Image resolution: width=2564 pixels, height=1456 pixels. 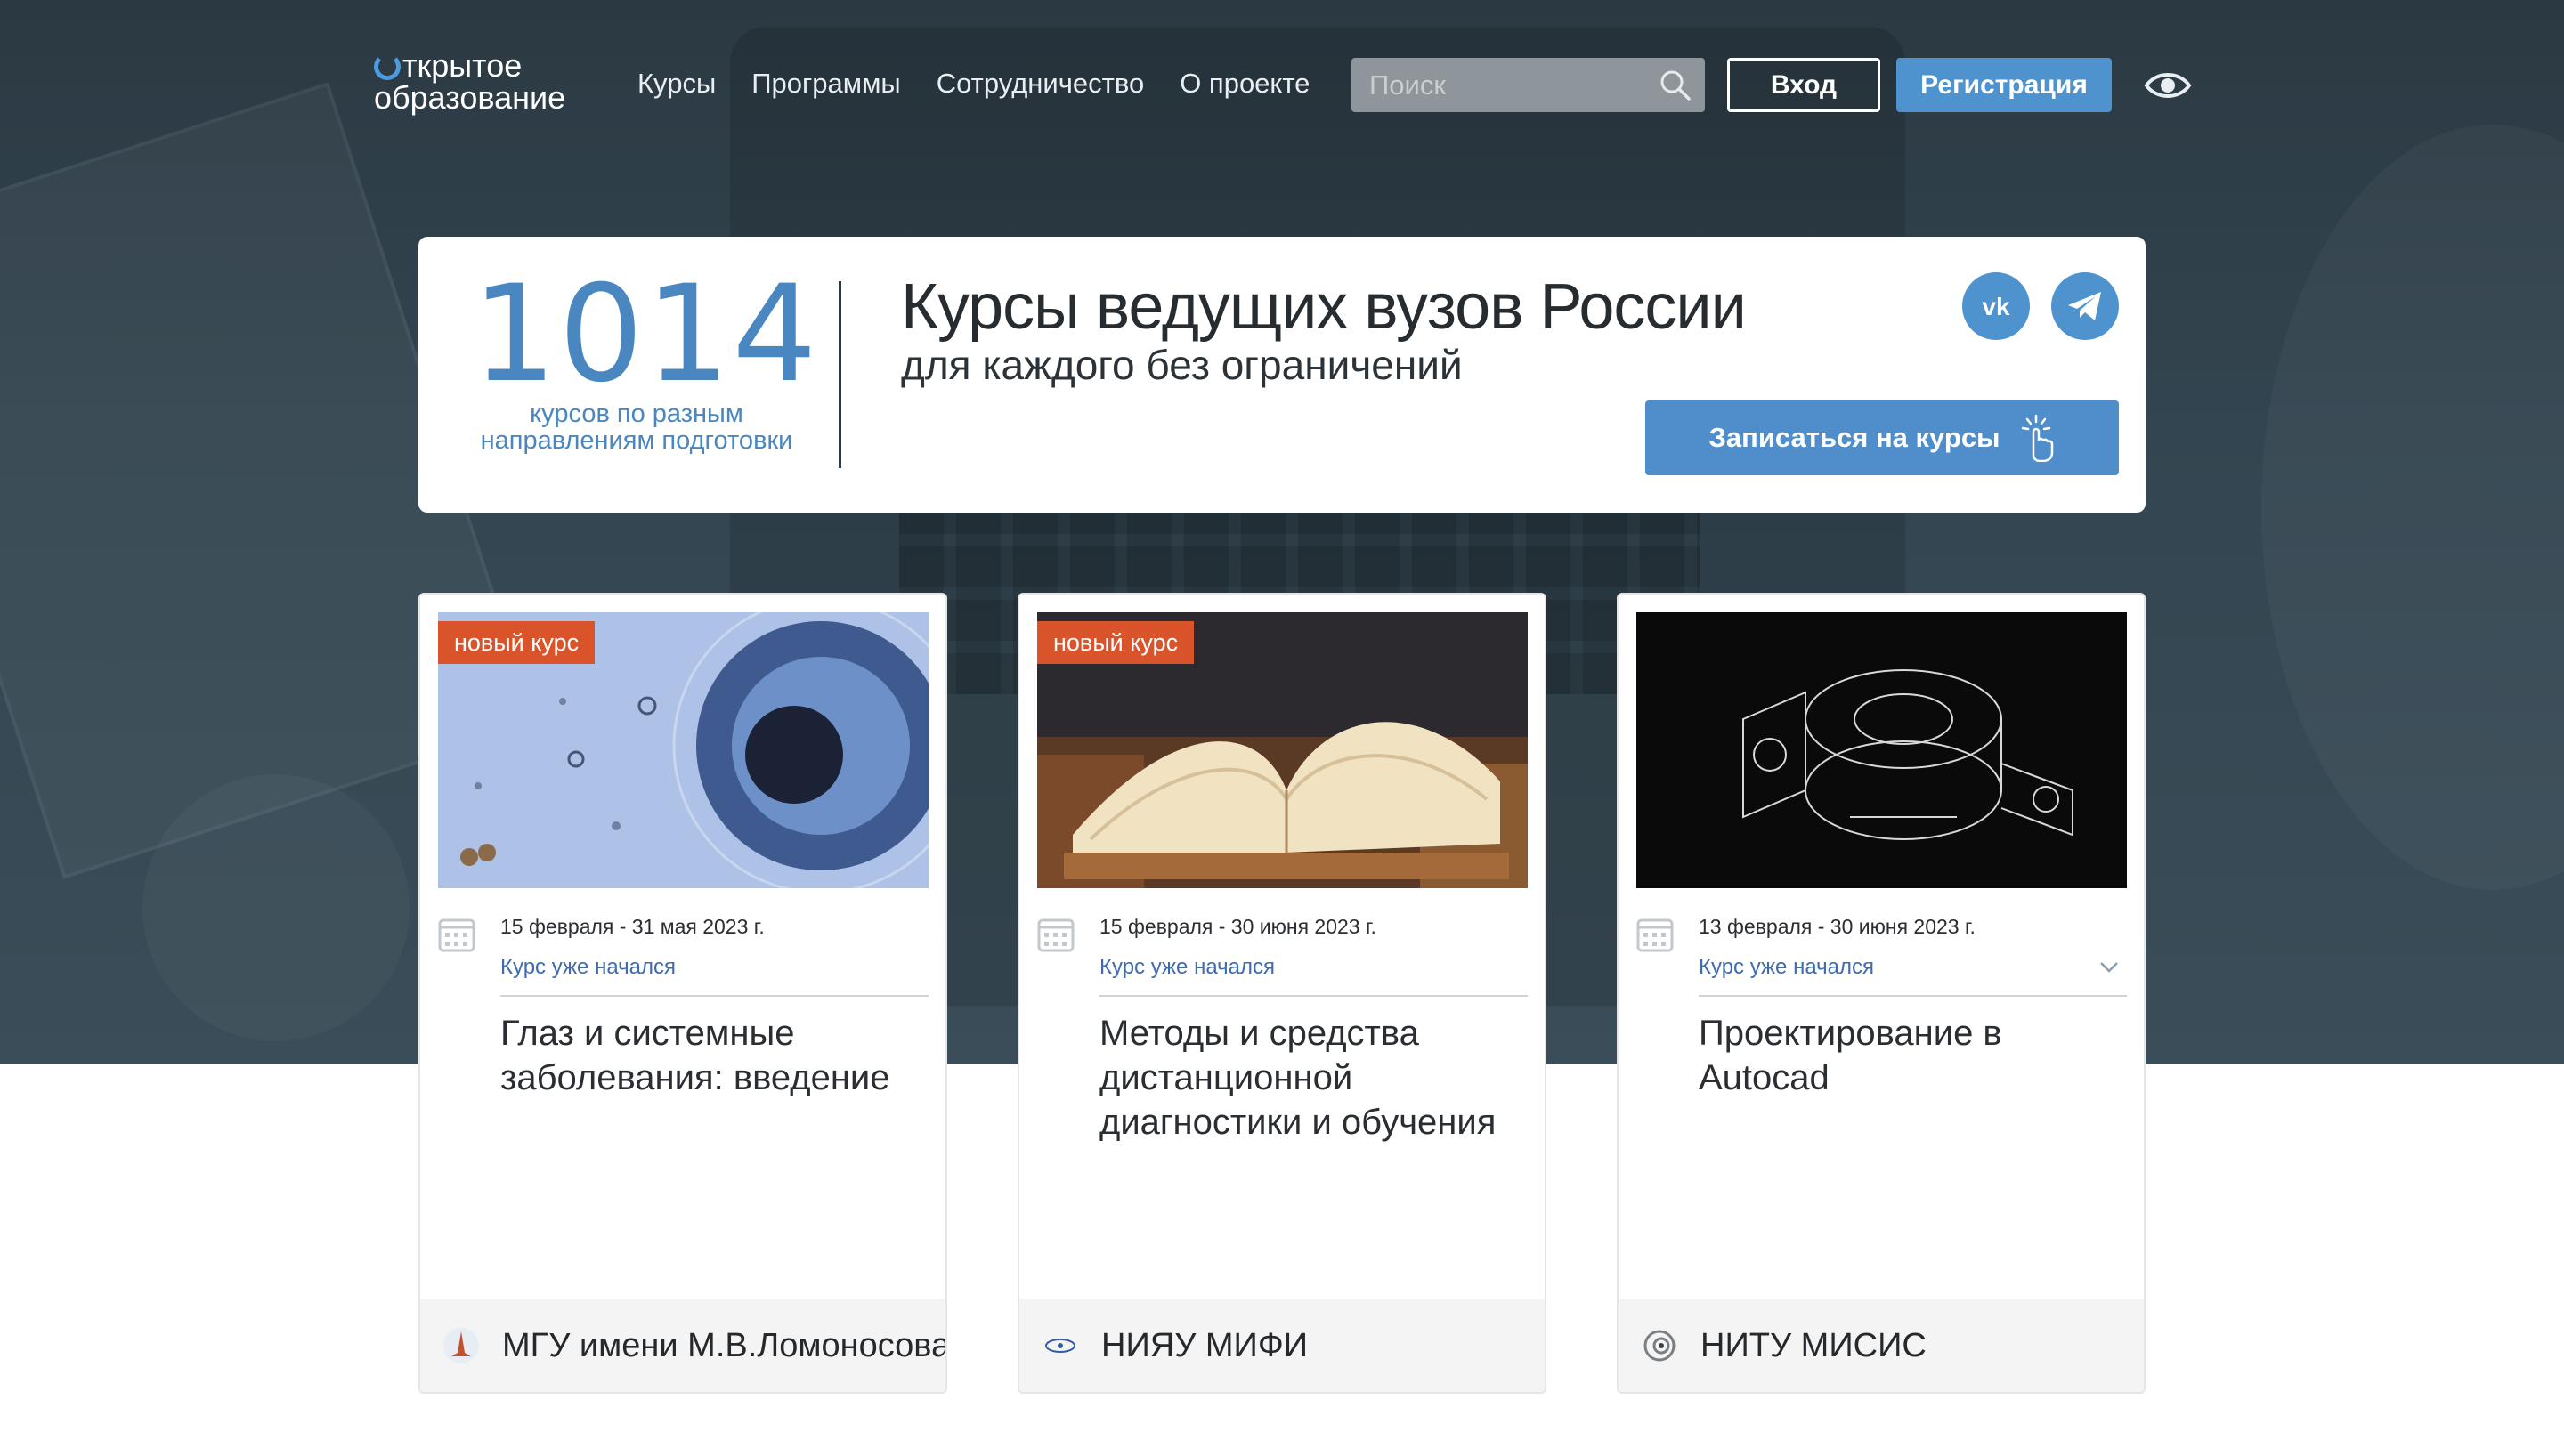 I want to click on chevron-down-icon, so click(x=2109, y=967).